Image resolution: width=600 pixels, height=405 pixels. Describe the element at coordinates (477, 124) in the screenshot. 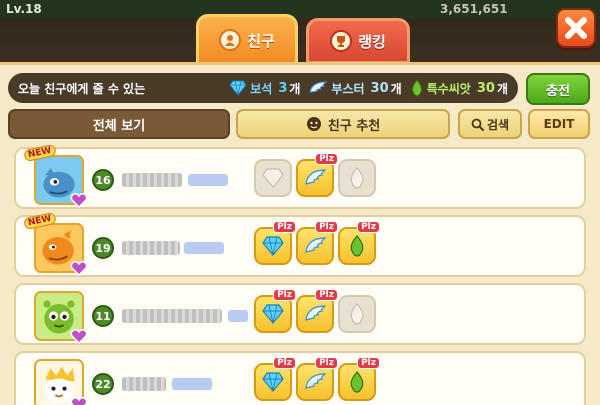

I see `search-icon` at that location.